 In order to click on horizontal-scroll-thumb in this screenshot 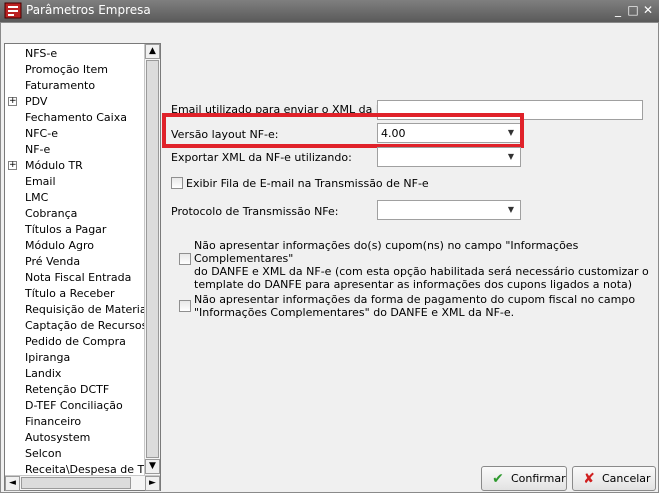, I will do `click(76, 483)`.